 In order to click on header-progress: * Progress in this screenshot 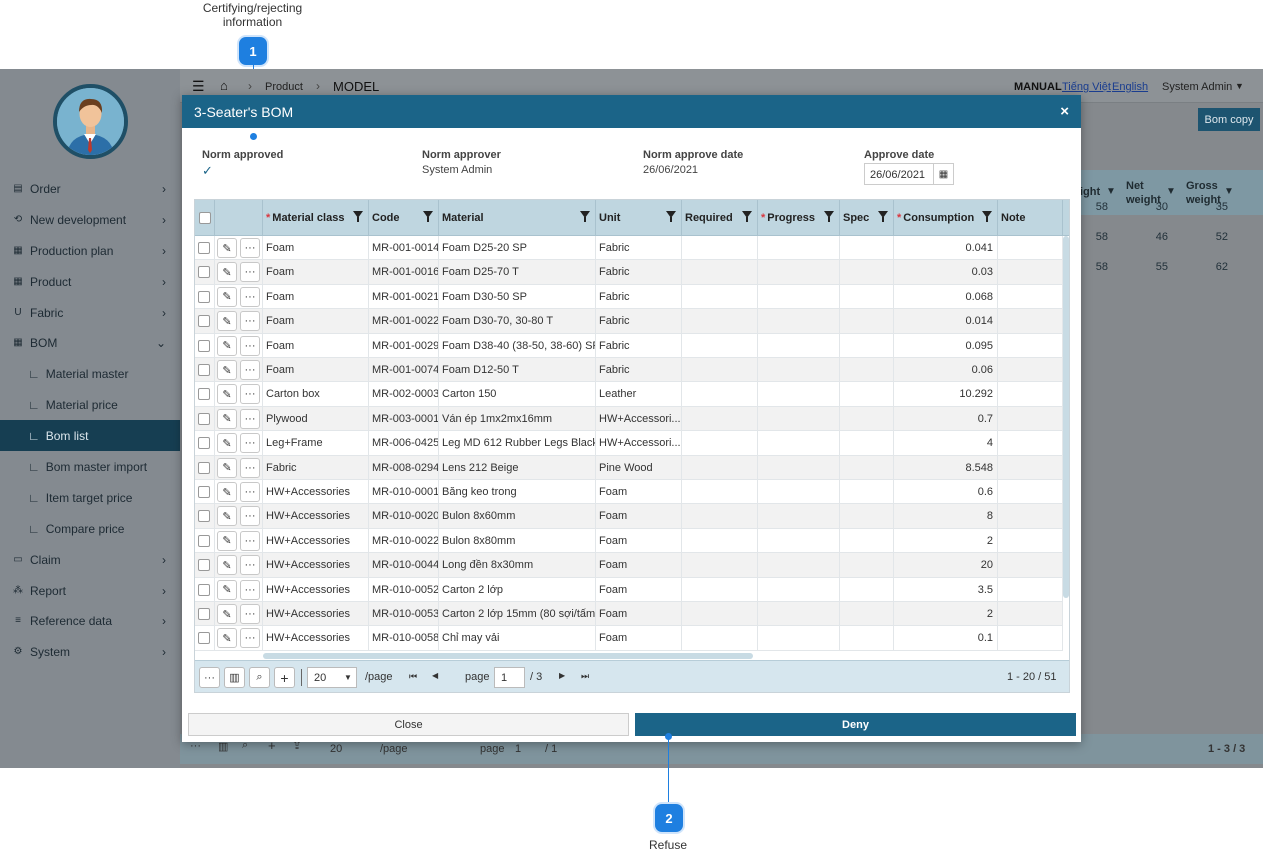, I will do `click(799, 218)`.